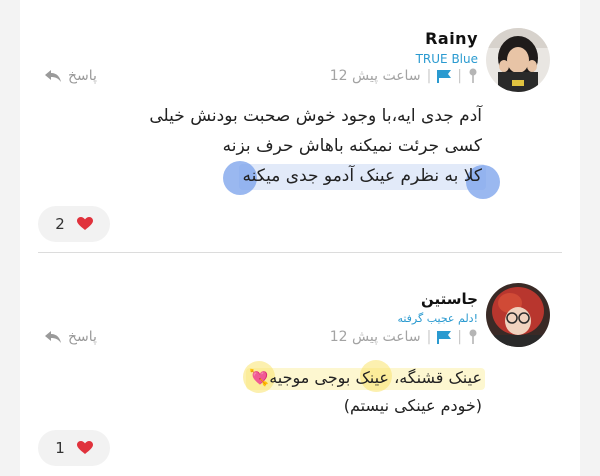 The image size is (600, 476). I want to click on author-title: TRUE Blue, so click(446, 59).